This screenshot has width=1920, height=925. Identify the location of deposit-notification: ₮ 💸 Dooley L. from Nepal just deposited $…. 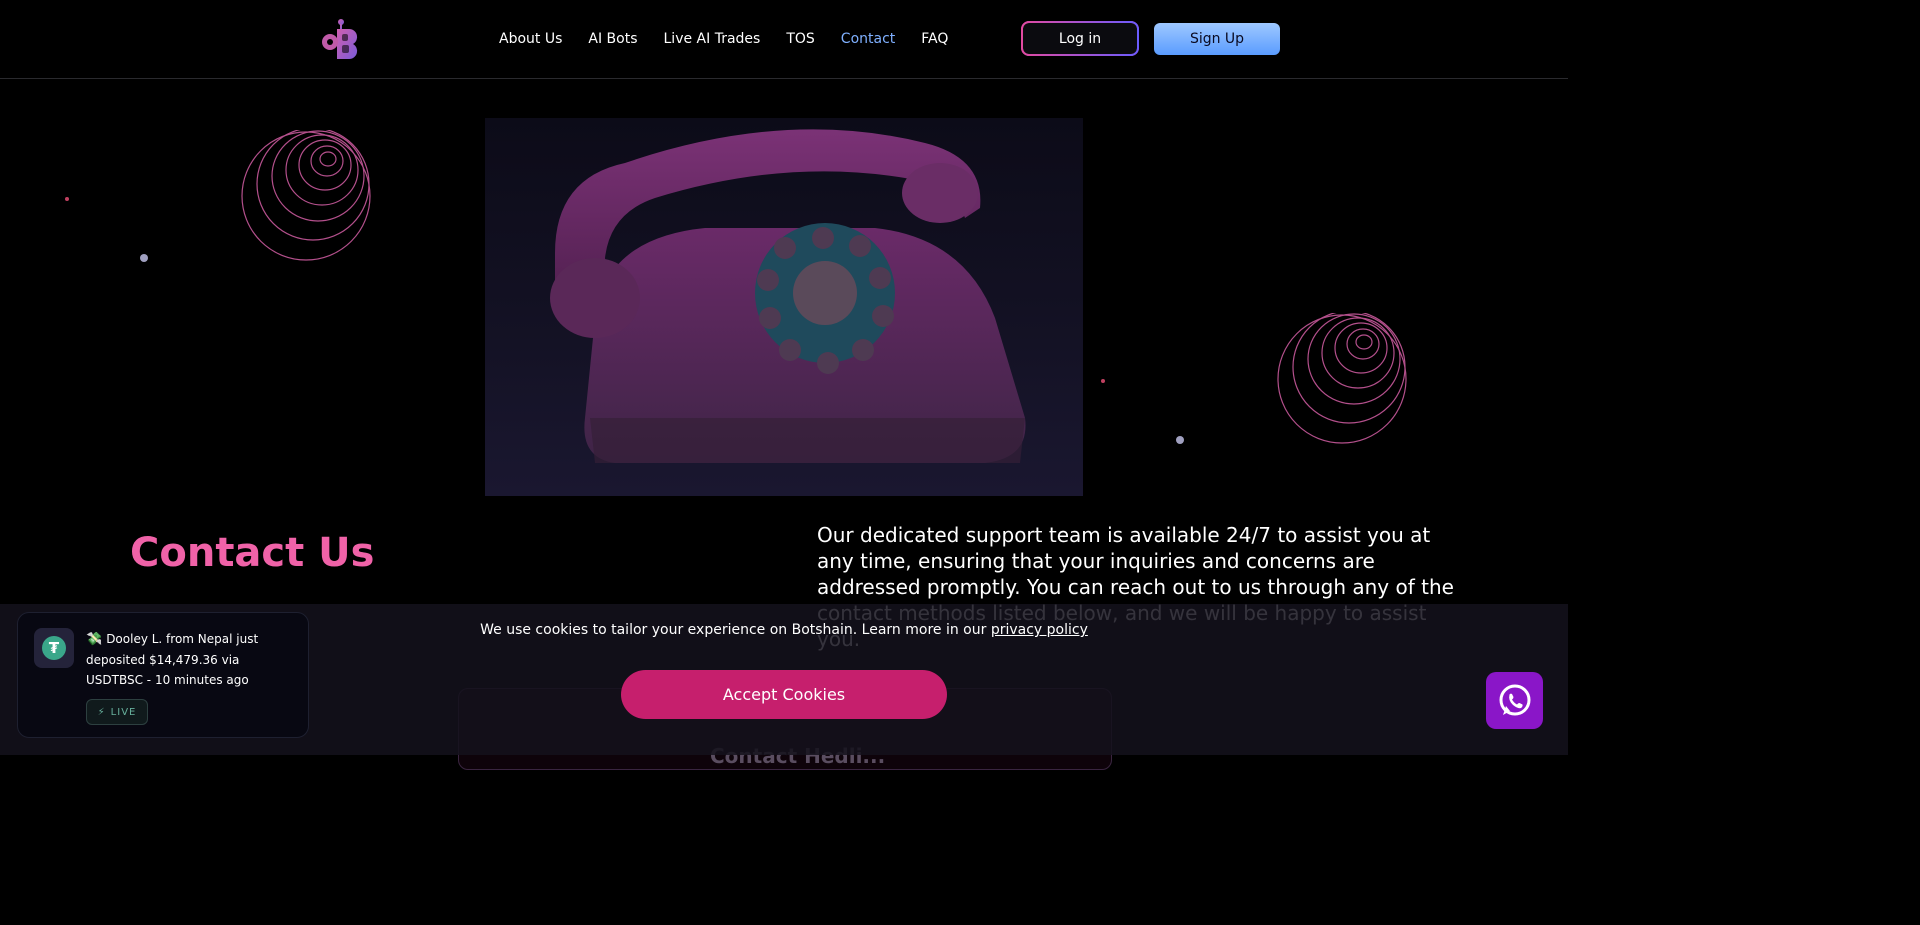
(163, 675).